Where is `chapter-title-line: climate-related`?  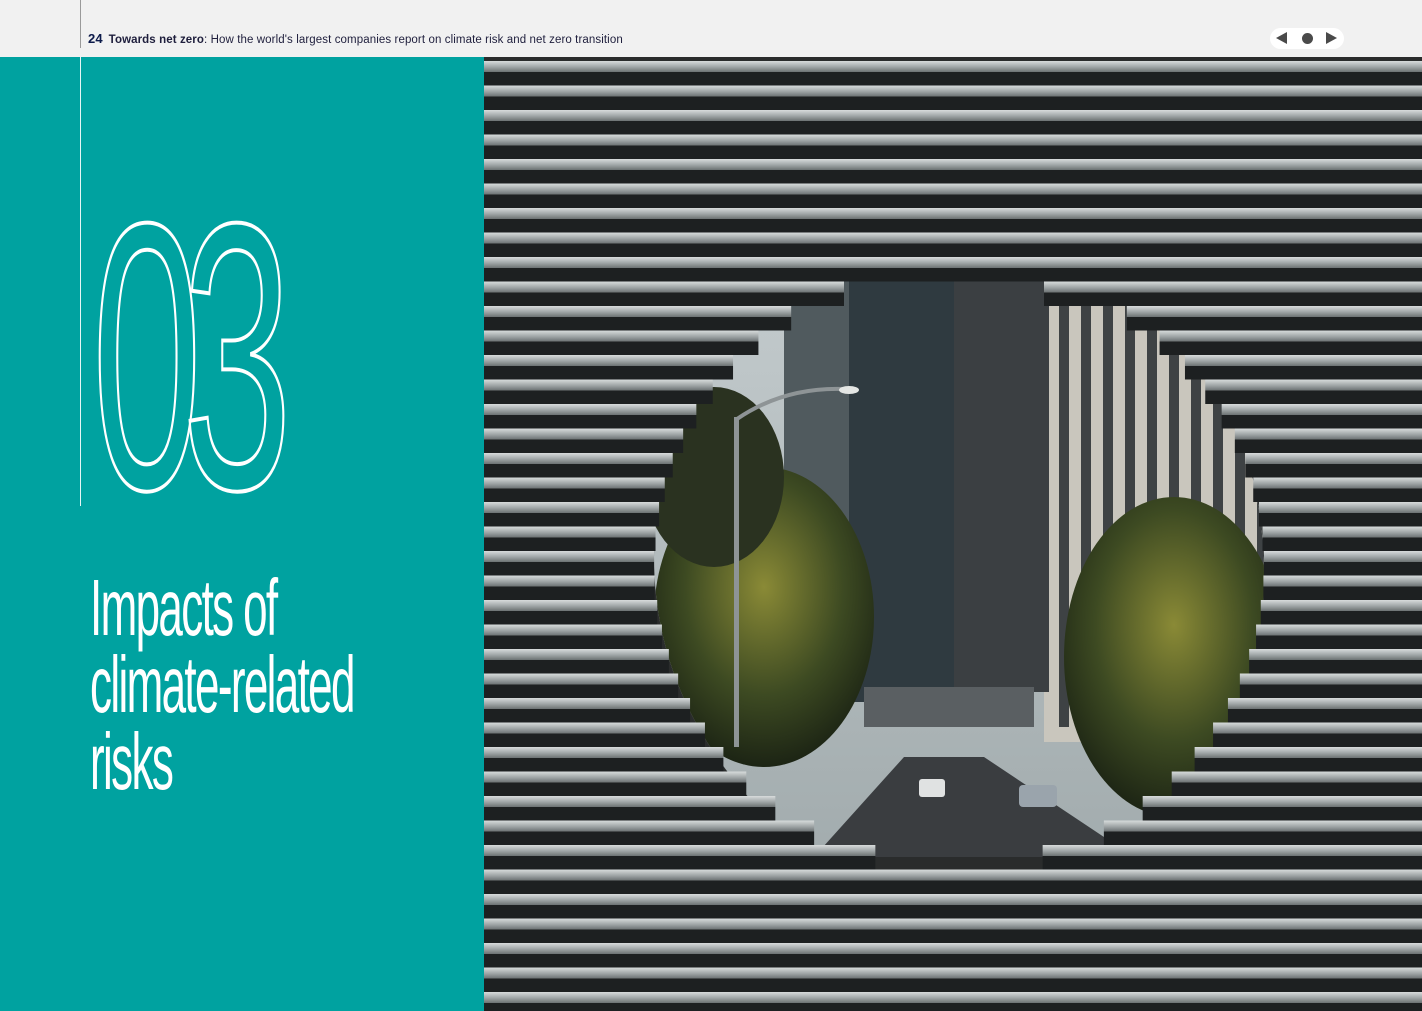 chapter-title-line: climate-related is located at coordinates (222, 684).